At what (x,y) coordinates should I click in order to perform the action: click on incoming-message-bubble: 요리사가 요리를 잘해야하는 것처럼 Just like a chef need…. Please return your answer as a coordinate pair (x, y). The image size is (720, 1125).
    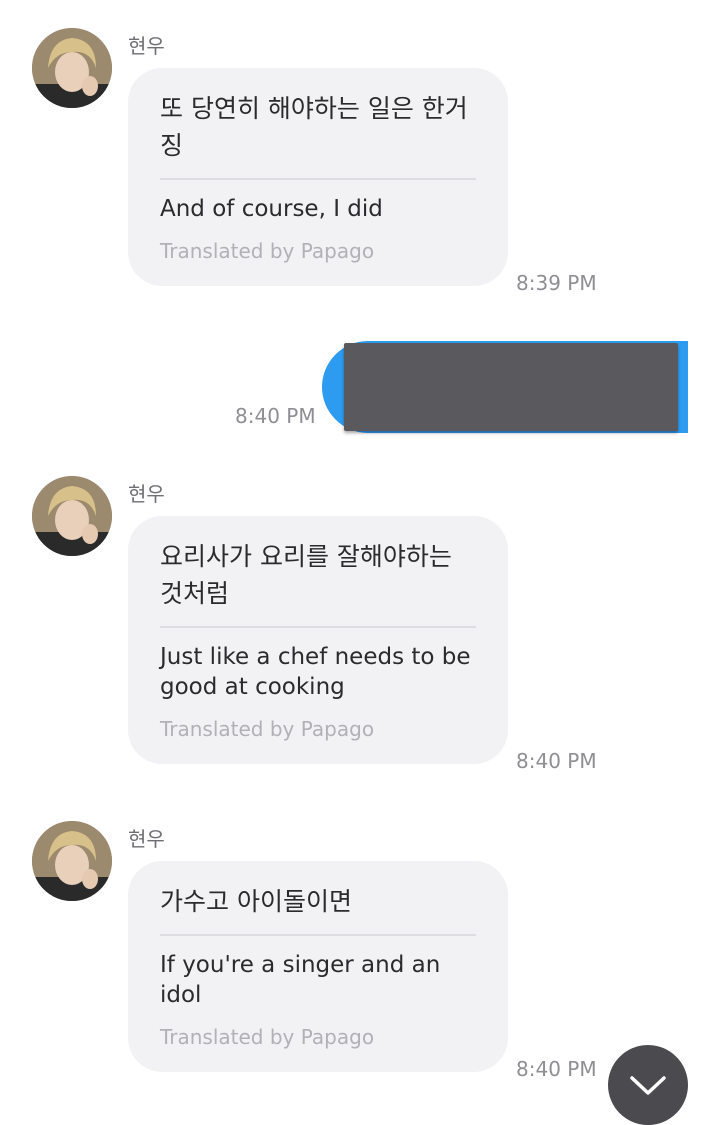
    Looking at the image, I should click on (318, 640).